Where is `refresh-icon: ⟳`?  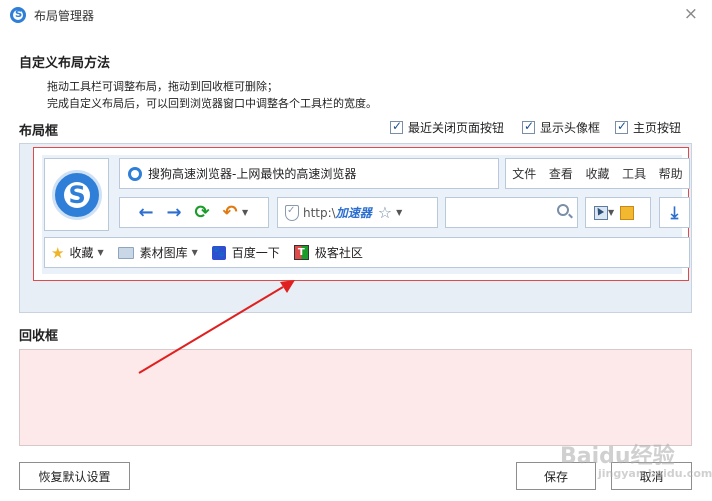
refresh-icon: ⟳ is located at coordinates (202, 213).